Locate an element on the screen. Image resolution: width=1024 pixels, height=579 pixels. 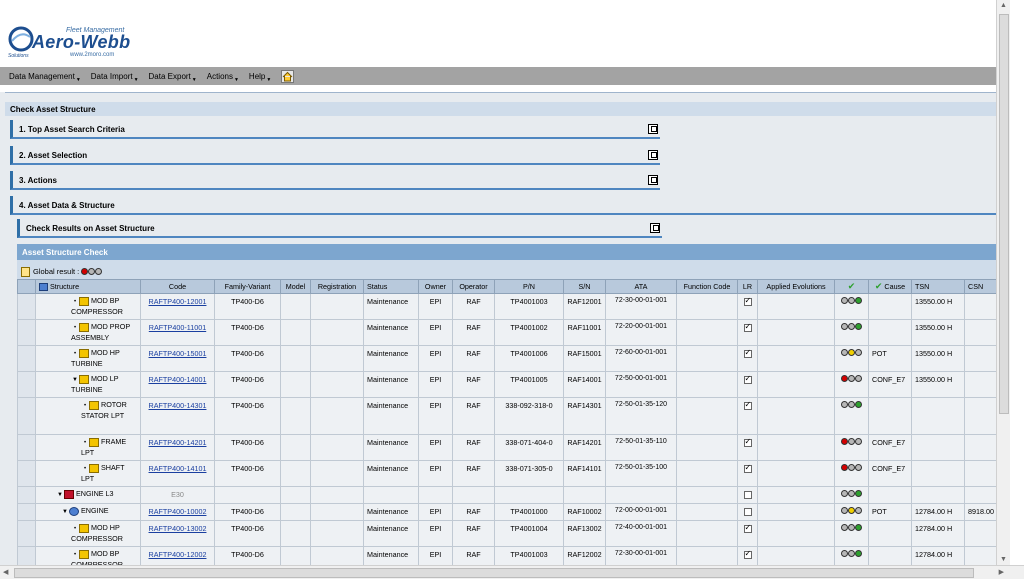
asset-code-link: RAFTP400-10002 is located at coordinates (178, 511).